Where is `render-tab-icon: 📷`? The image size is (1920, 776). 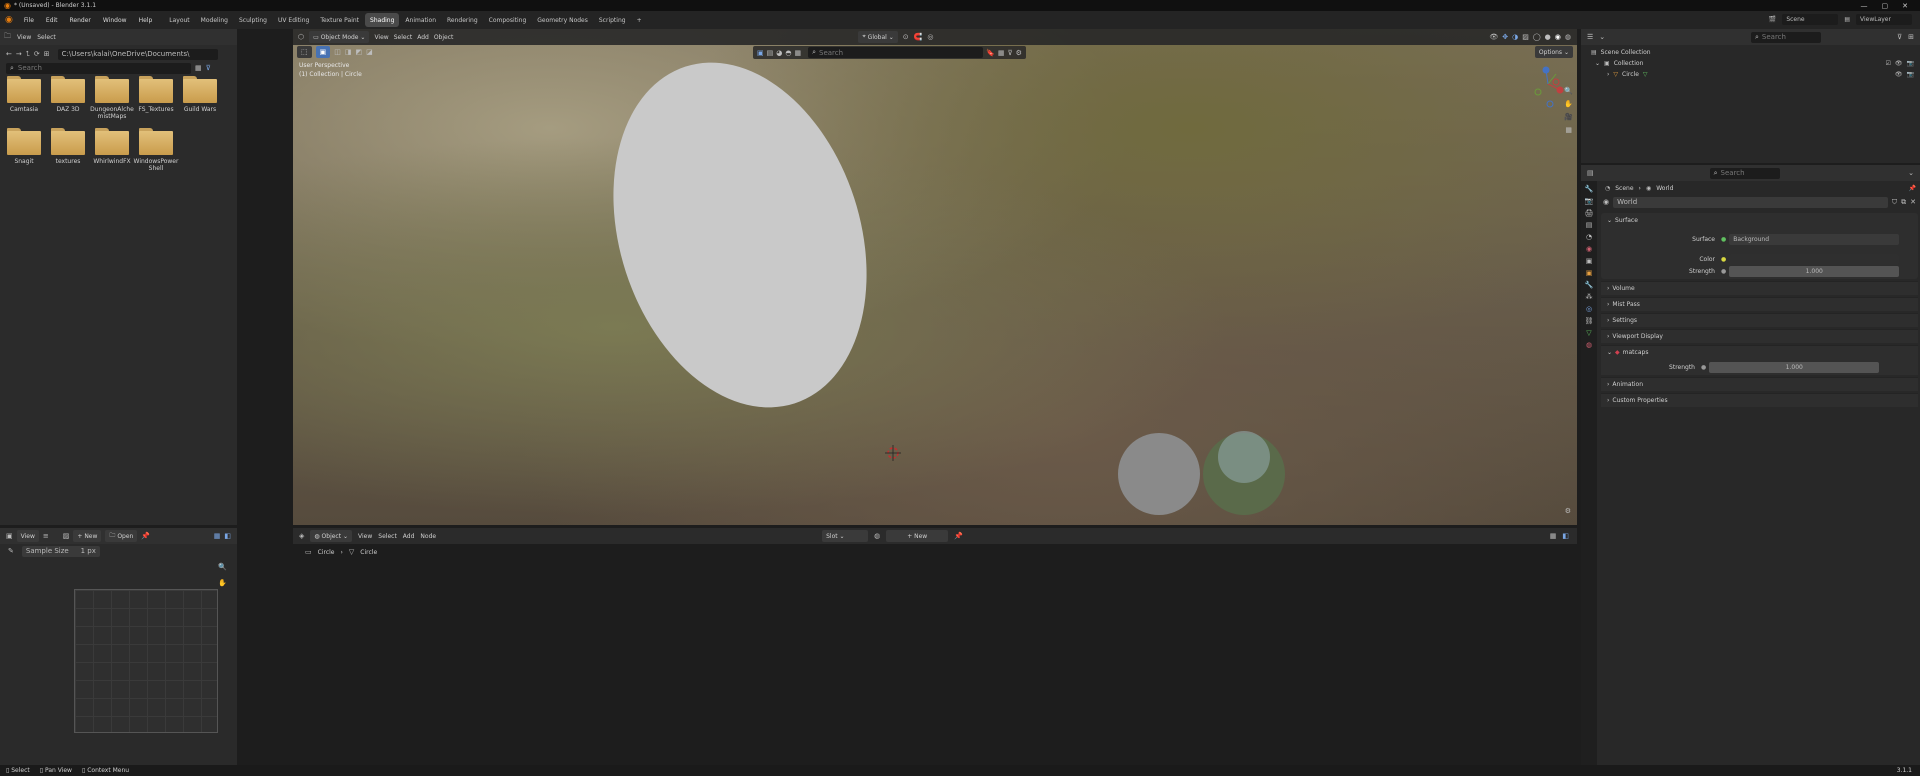
render-tab-icon: 📷 is located at coordinates (1589, 201).